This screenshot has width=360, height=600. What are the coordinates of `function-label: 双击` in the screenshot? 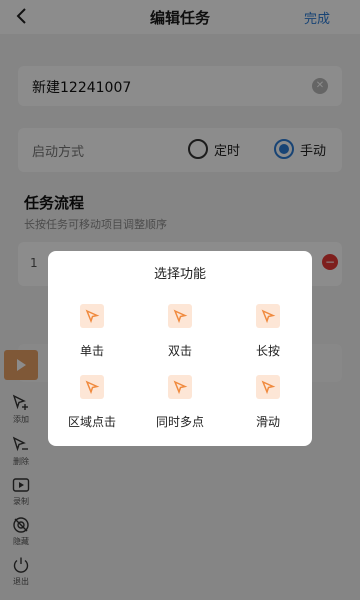 It's located at (179, 351).